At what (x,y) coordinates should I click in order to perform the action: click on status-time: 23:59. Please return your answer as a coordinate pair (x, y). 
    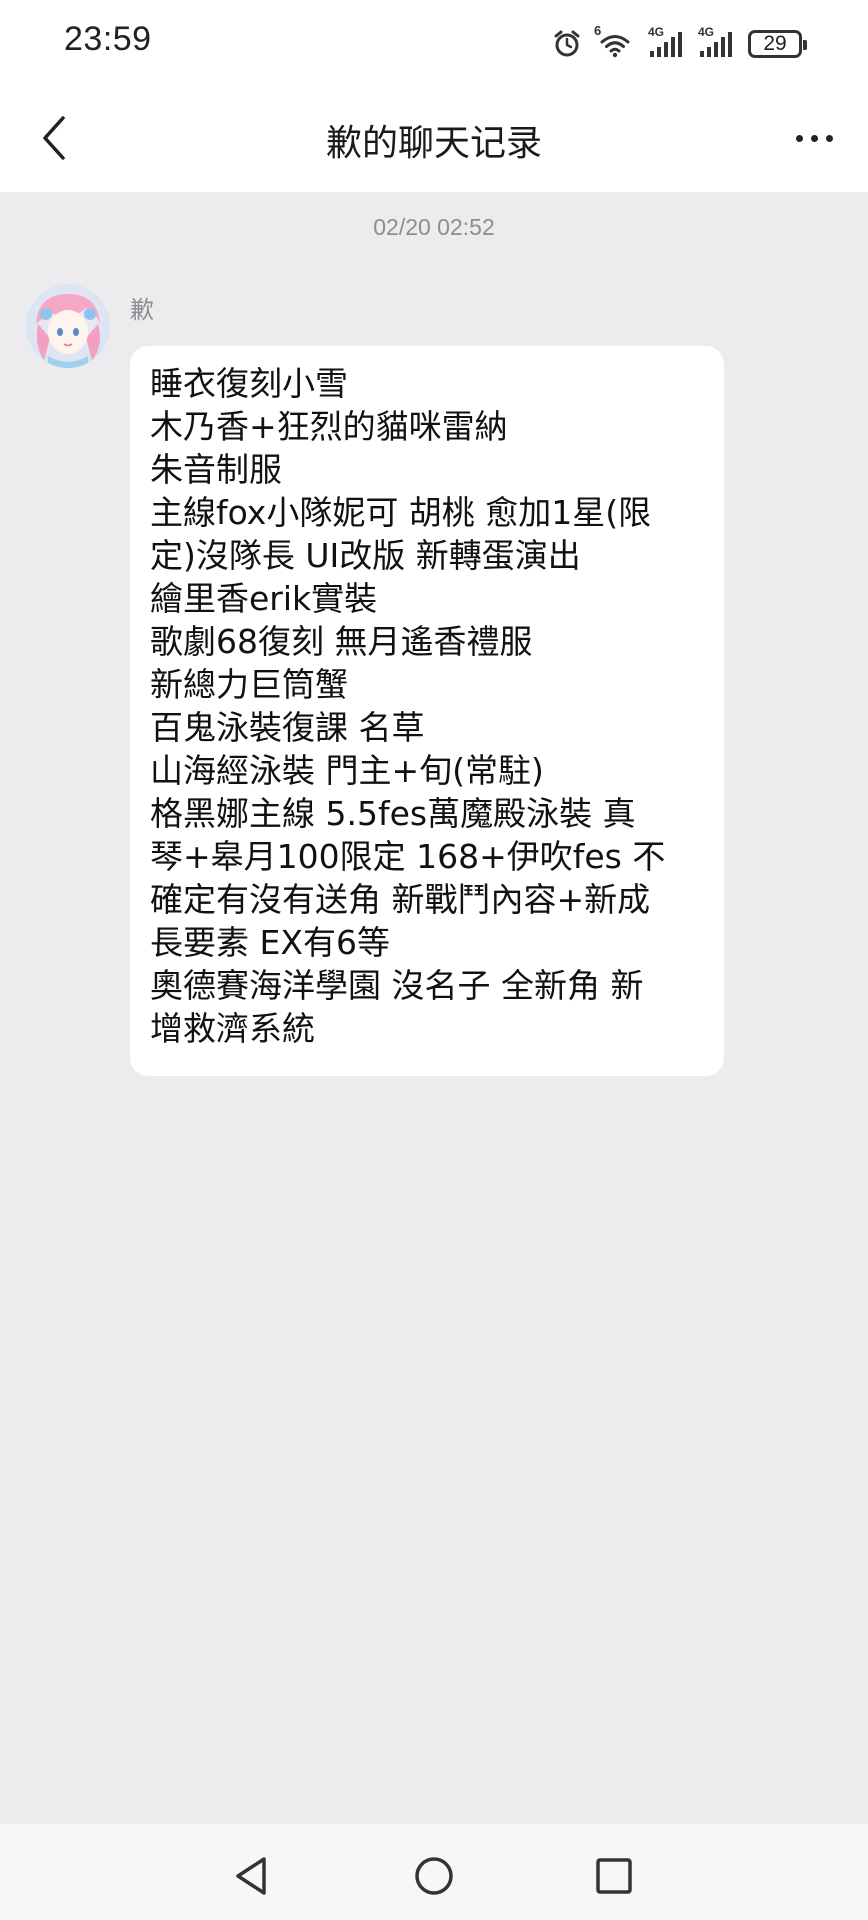
    Looking at the image, I should click on (108, 39).